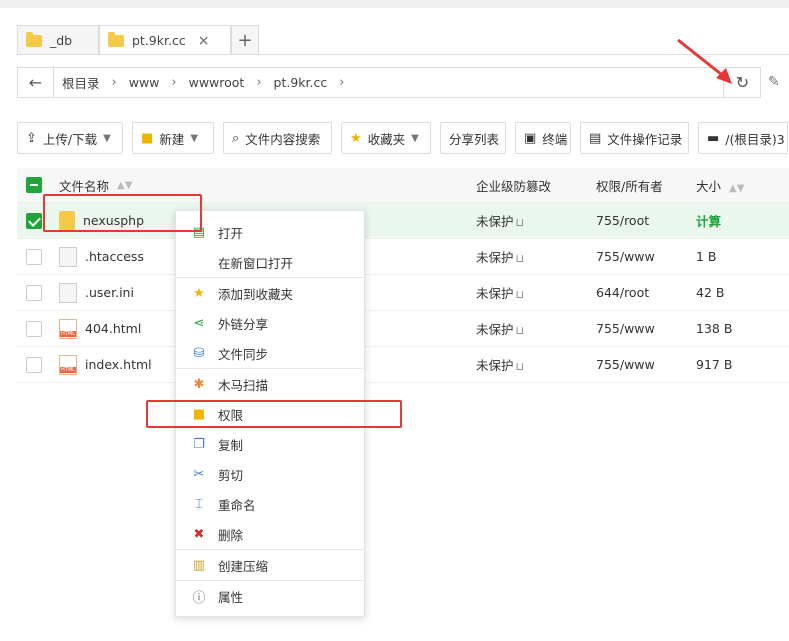 The width and height of the screenshot is (789, 641). I want to click on share-list-button: 分享列表, so click(473, 138).